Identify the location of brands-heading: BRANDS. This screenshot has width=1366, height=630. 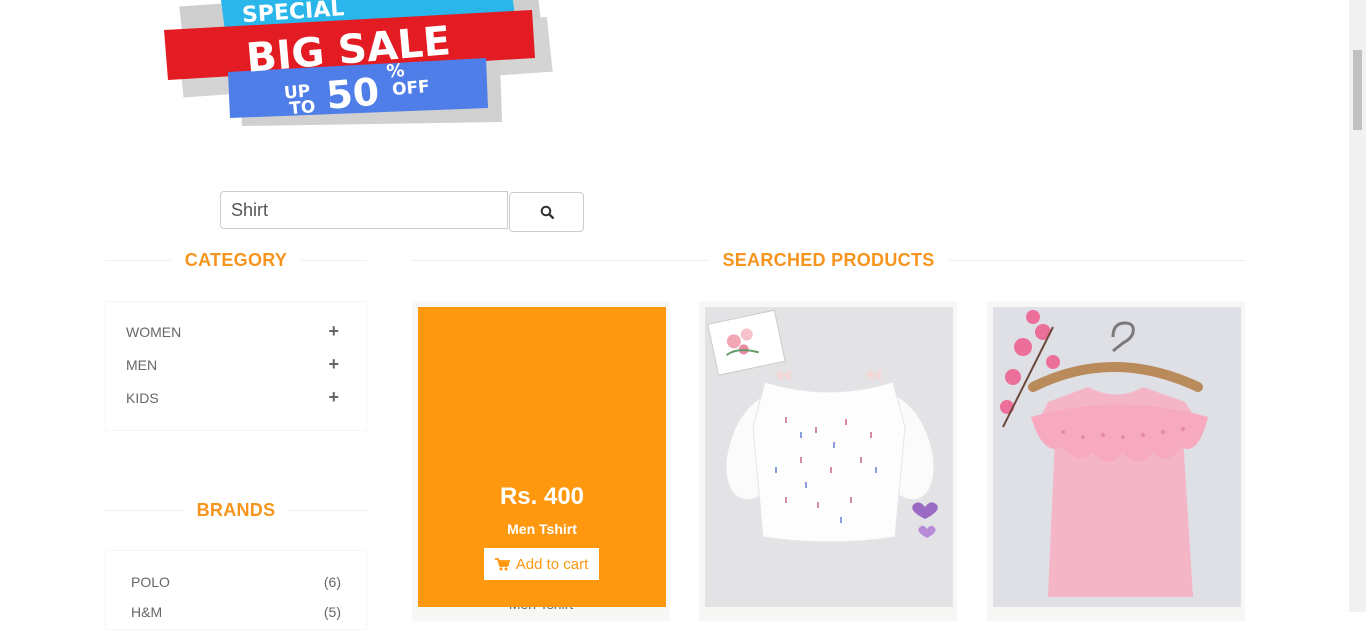
(236, 510).